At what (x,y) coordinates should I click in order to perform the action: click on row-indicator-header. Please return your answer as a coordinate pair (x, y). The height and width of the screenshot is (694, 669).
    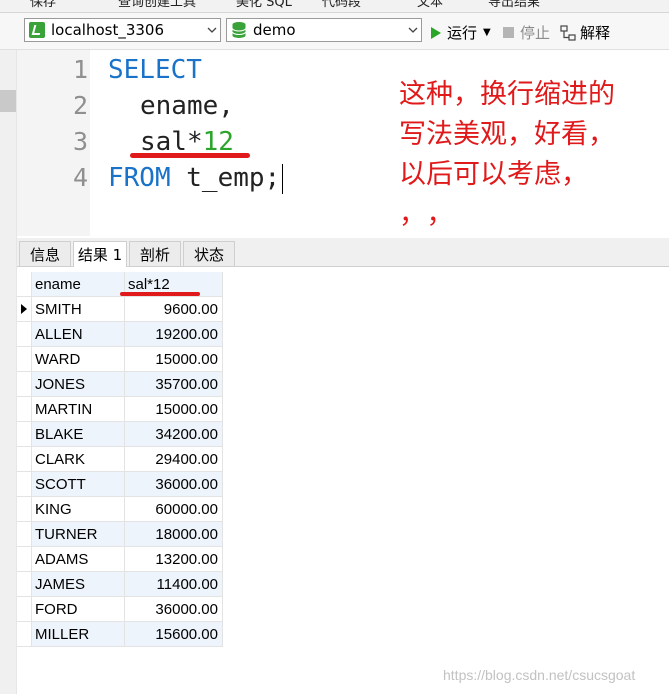
    Looking at the image, I should click on (24, 284).